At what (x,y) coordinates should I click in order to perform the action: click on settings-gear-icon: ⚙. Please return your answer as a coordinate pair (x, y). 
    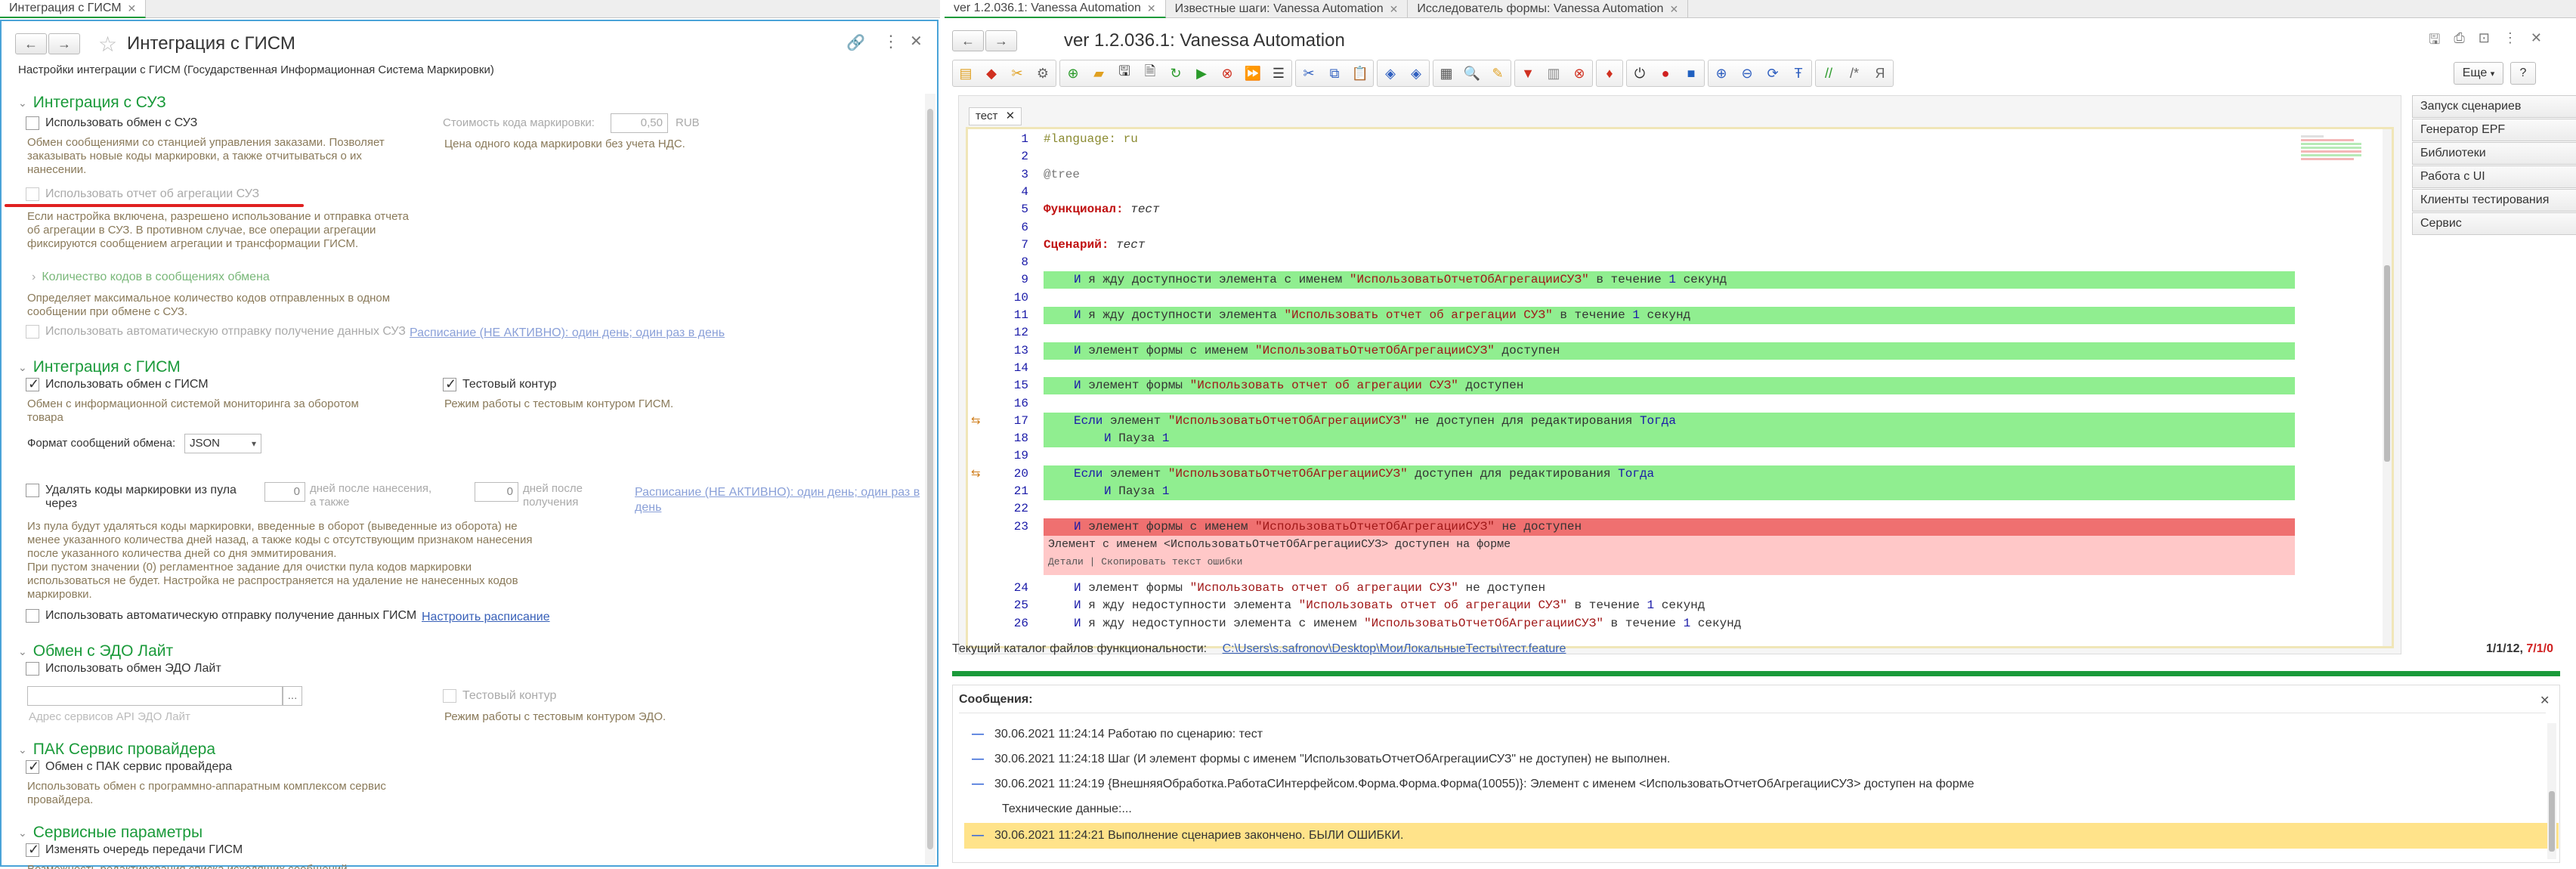
    Looking at the image, I should click on (1043, 73).